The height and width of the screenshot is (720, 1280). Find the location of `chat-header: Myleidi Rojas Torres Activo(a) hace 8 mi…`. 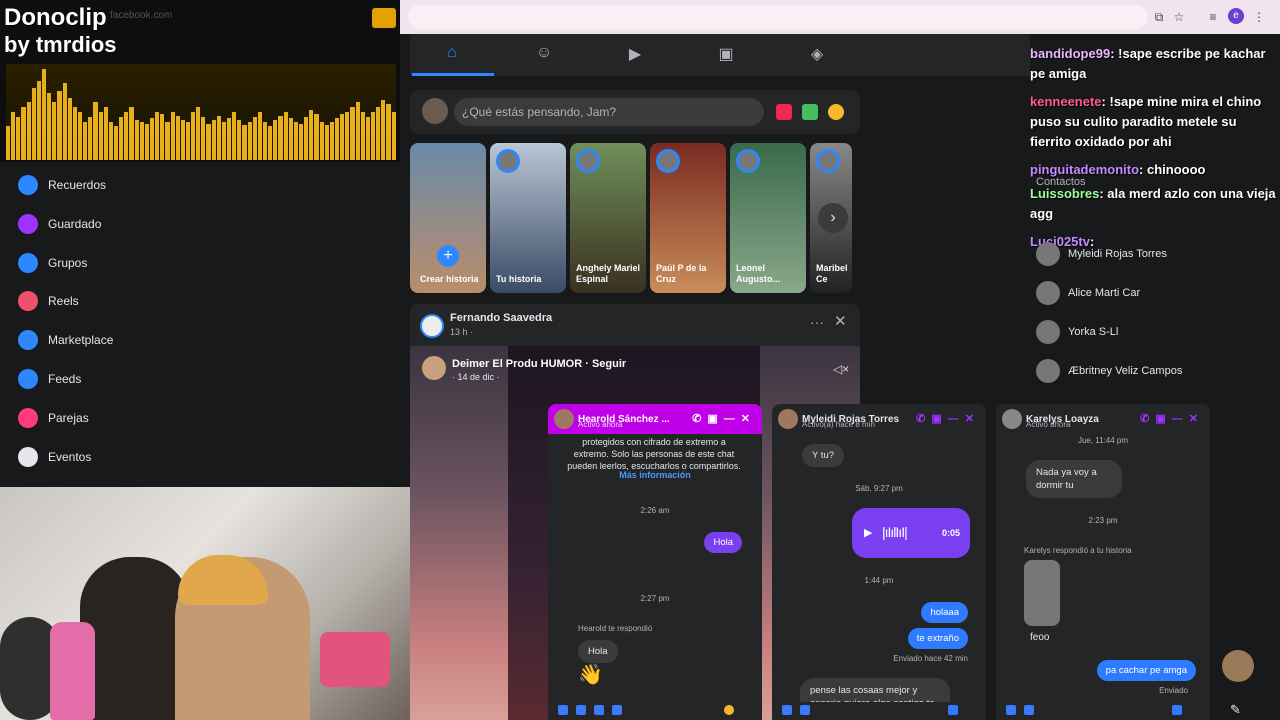

chat-header: Myleidi Rojas Torres Activo(a) hace 8 mi… is located at coordinates (879, 419).